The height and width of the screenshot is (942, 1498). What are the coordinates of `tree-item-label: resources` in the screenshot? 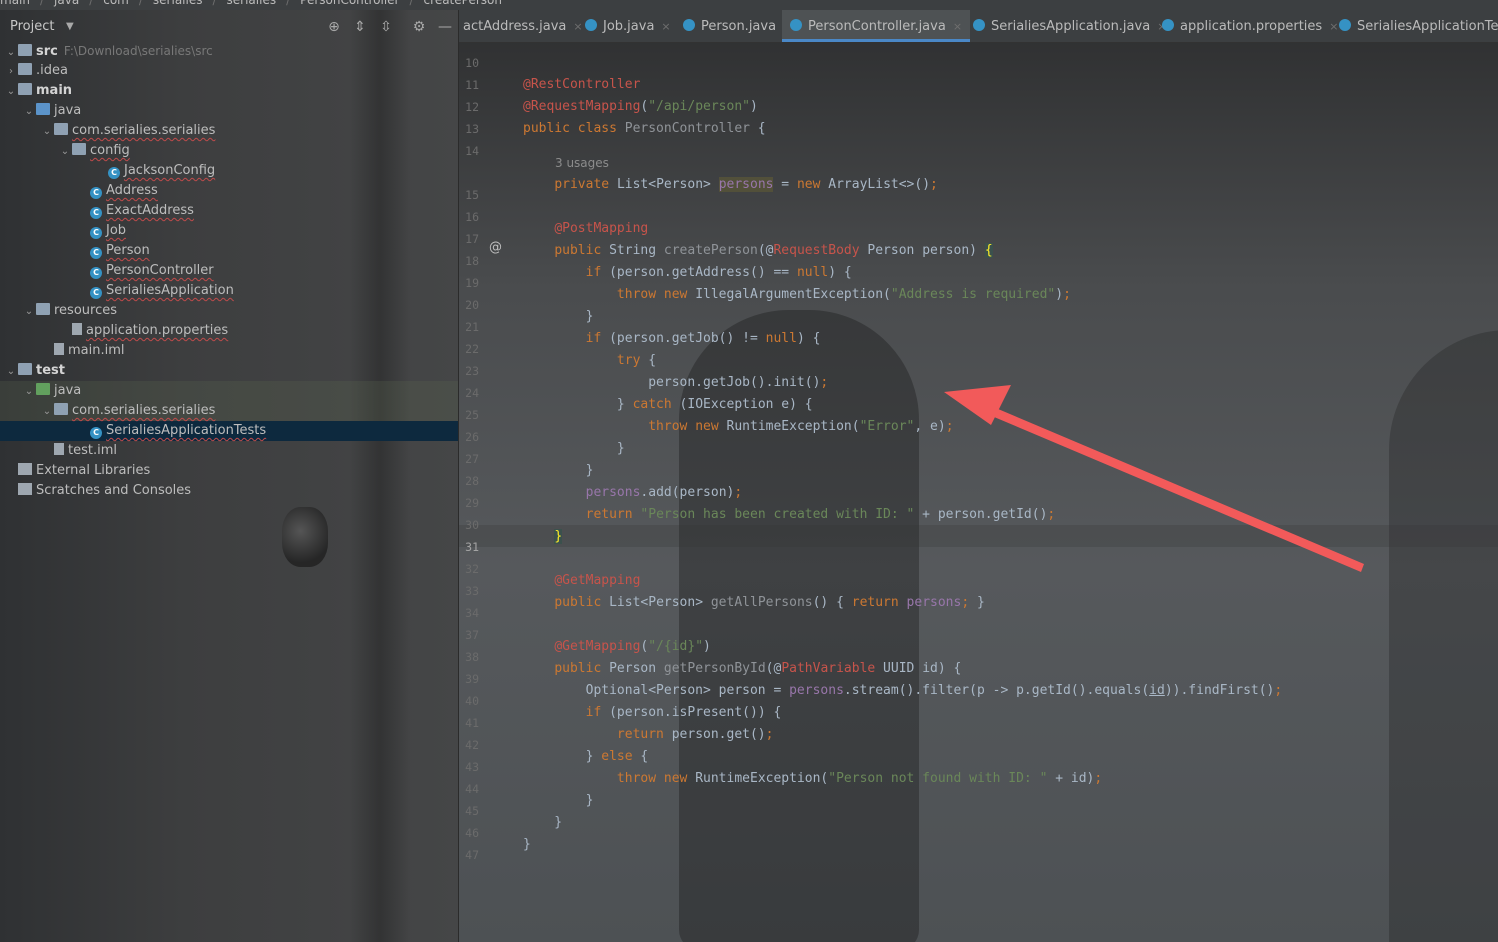 It's located at (86, 310).